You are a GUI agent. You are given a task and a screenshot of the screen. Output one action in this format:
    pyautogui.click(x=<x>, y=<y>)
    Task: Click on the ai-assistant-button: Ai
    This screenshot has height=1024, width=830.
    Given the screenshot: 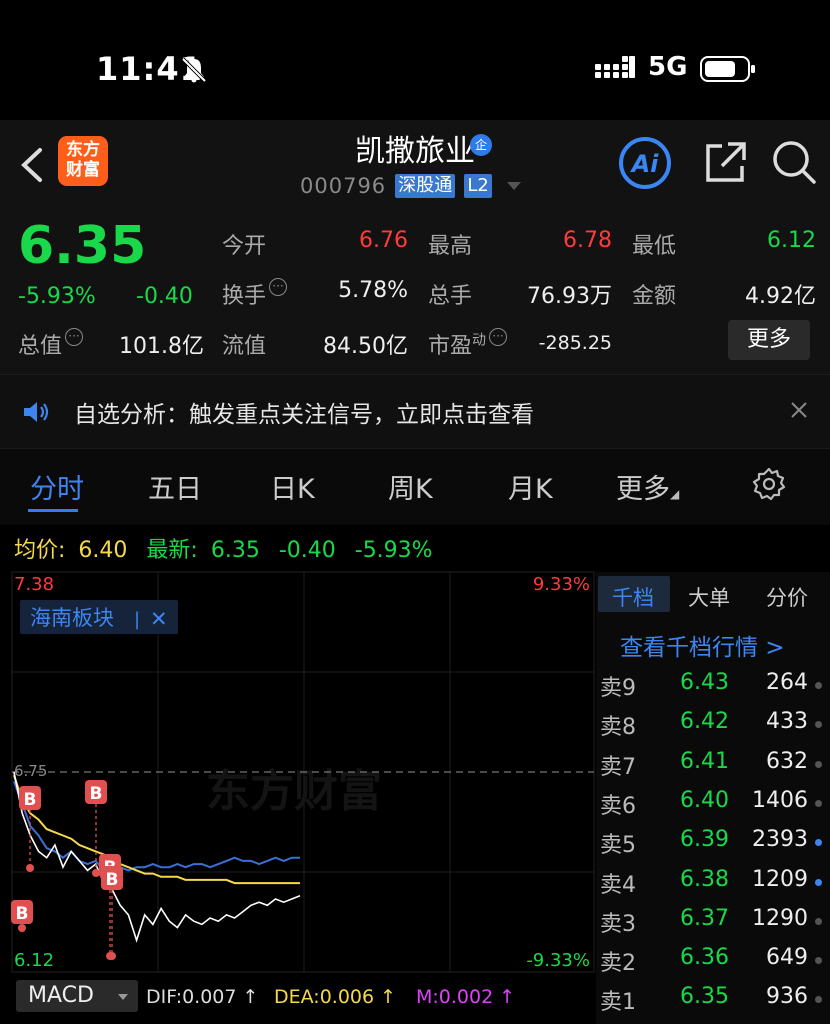 What is the action you would take?
    pyautogui.click(x=645, y=163)
    